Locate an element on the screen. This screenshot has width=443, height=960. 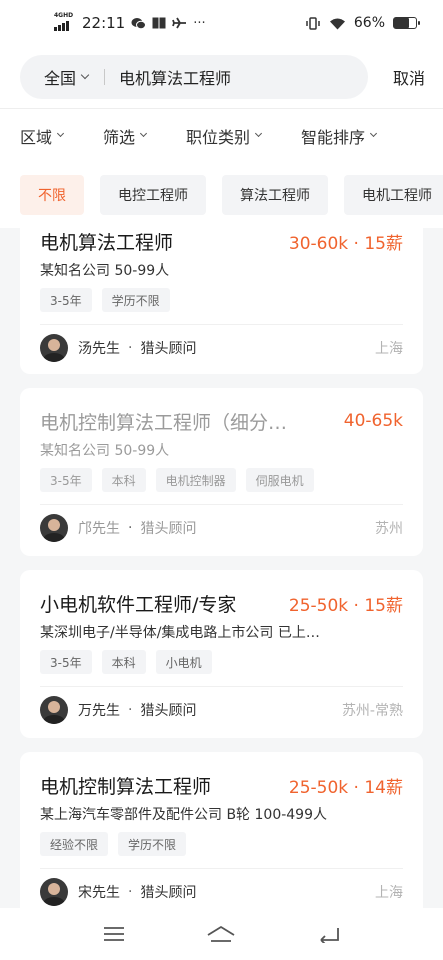
tag: 电机控制器 is located at coordinates (195, 480).